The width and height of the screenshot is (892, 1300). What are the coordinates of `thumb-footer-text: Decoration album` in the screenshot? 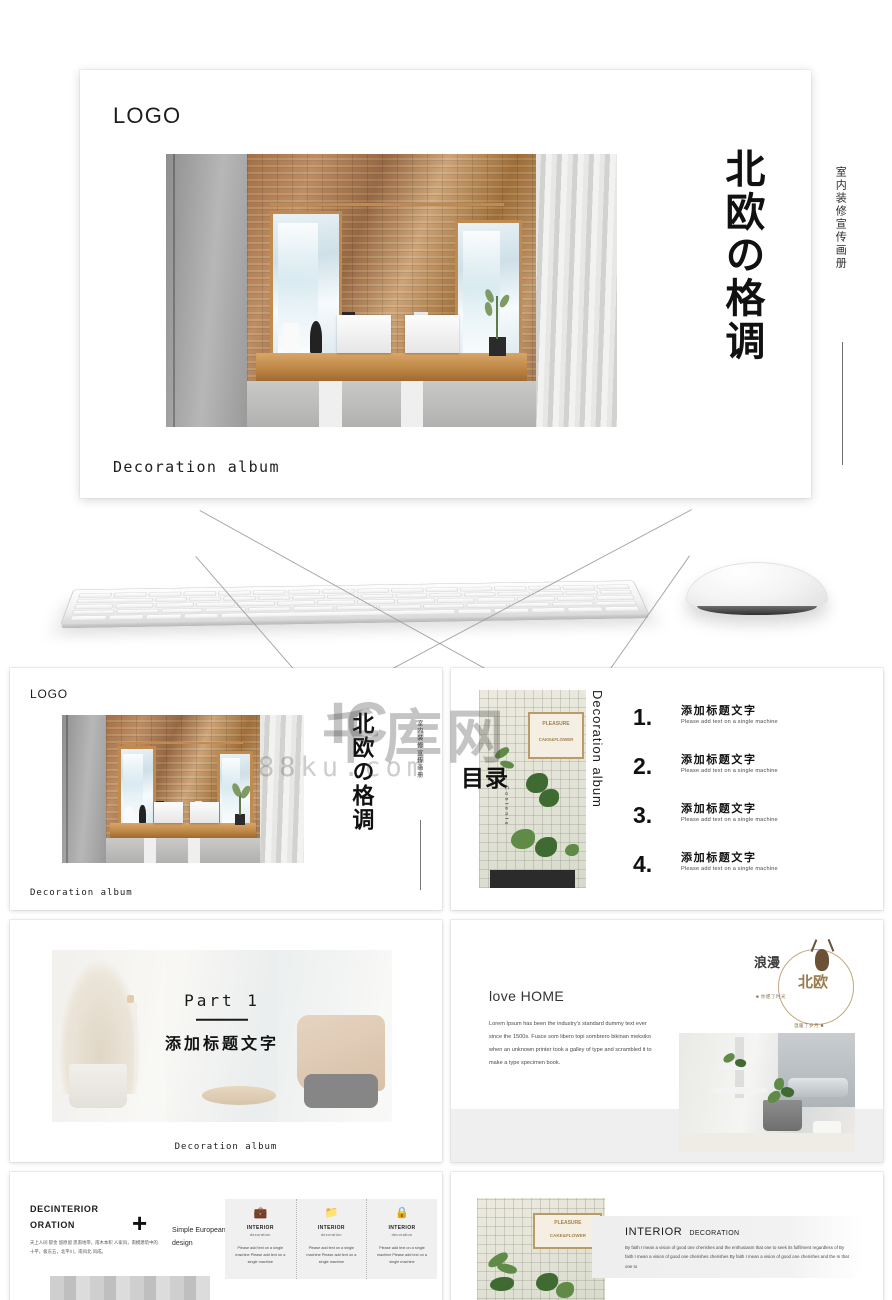 It's located at (81, 893).